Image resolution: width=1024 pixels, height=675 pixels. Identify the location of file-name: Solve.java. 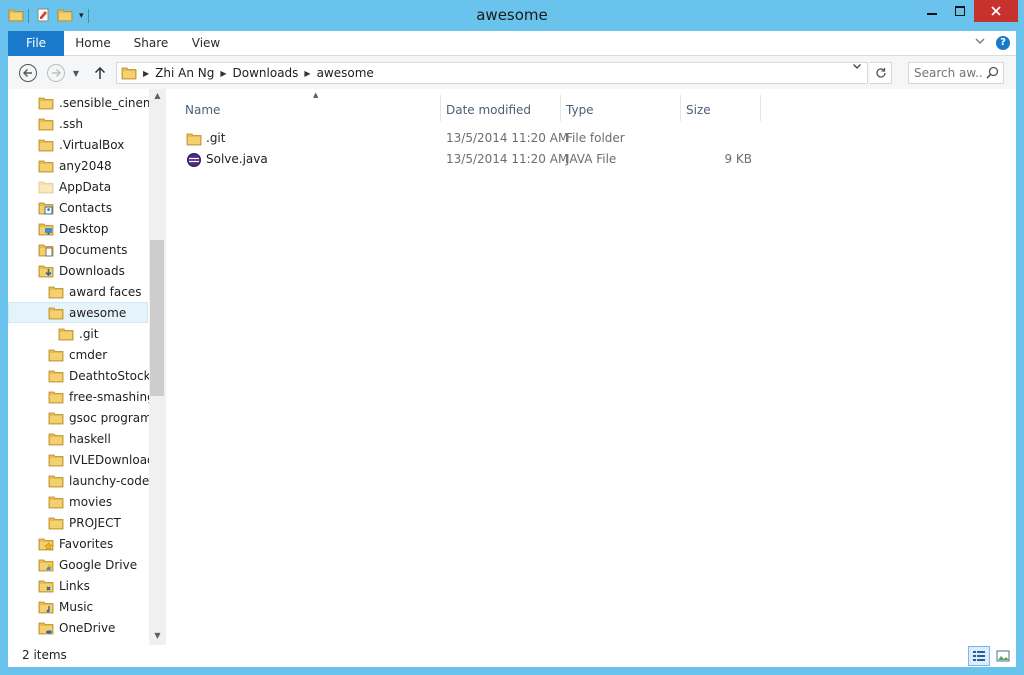
(237, 159).